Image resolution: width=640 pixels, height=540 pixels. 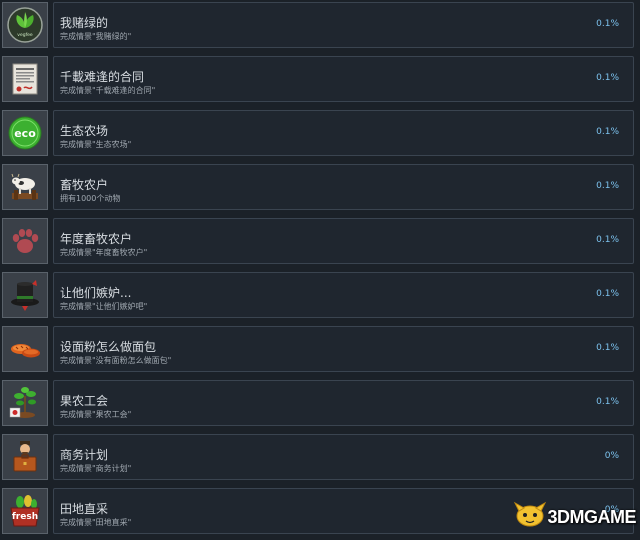 What do you see at coordinates (25, 35) in the screenshot?
I see `svg-text: vegfee` at bounding box center [25, 35].